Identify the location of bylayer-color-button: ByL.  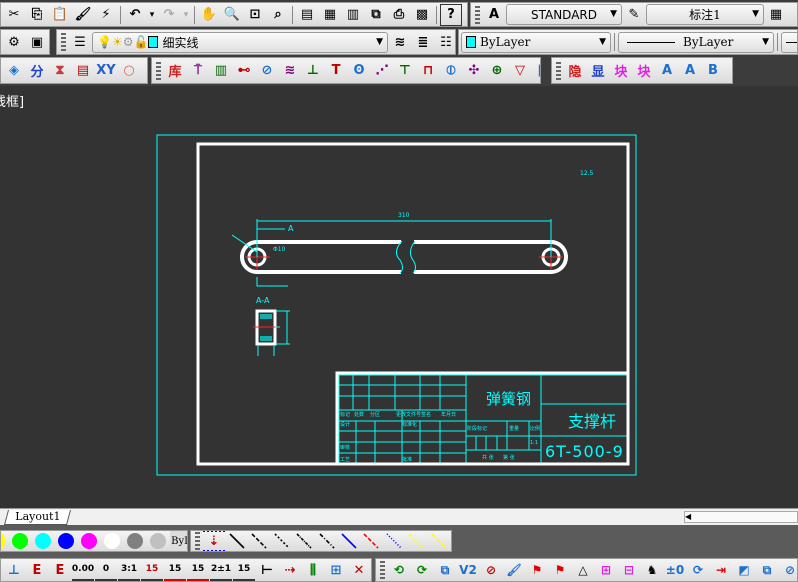
(178, 541).